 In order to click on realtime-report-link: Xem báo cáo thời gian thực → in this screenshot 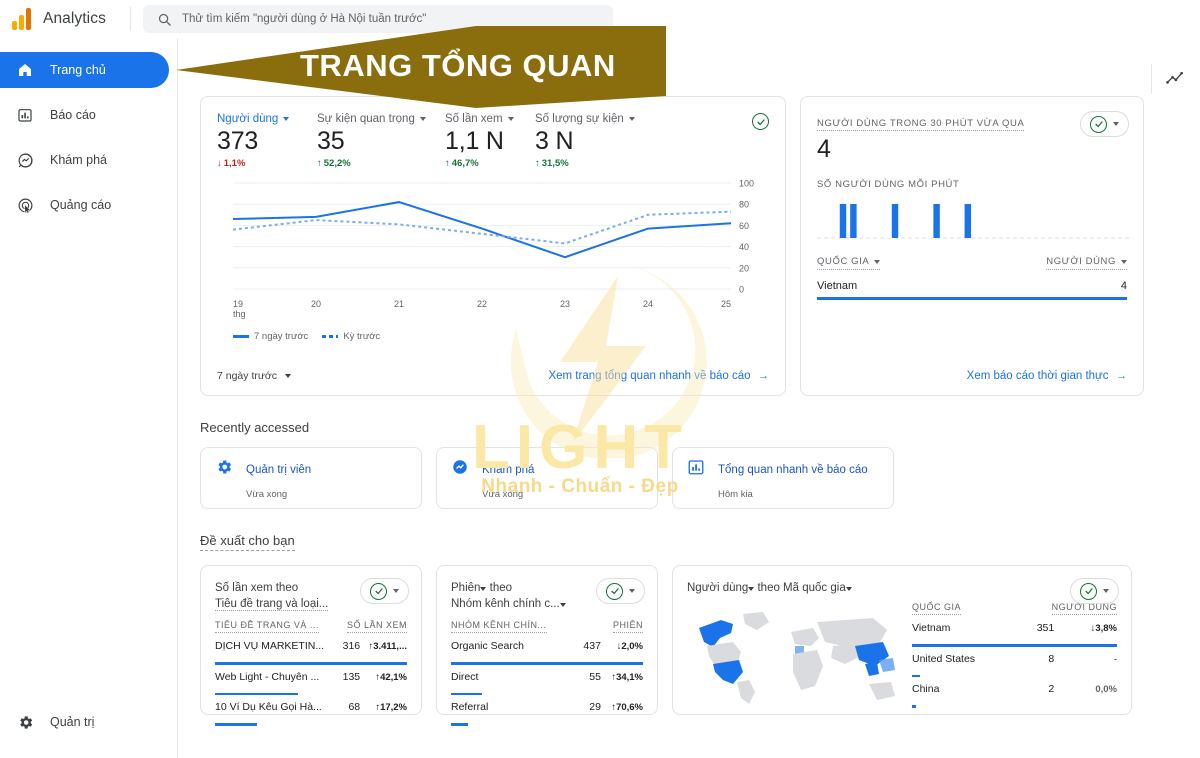, I will do `click(1047, 376)`.